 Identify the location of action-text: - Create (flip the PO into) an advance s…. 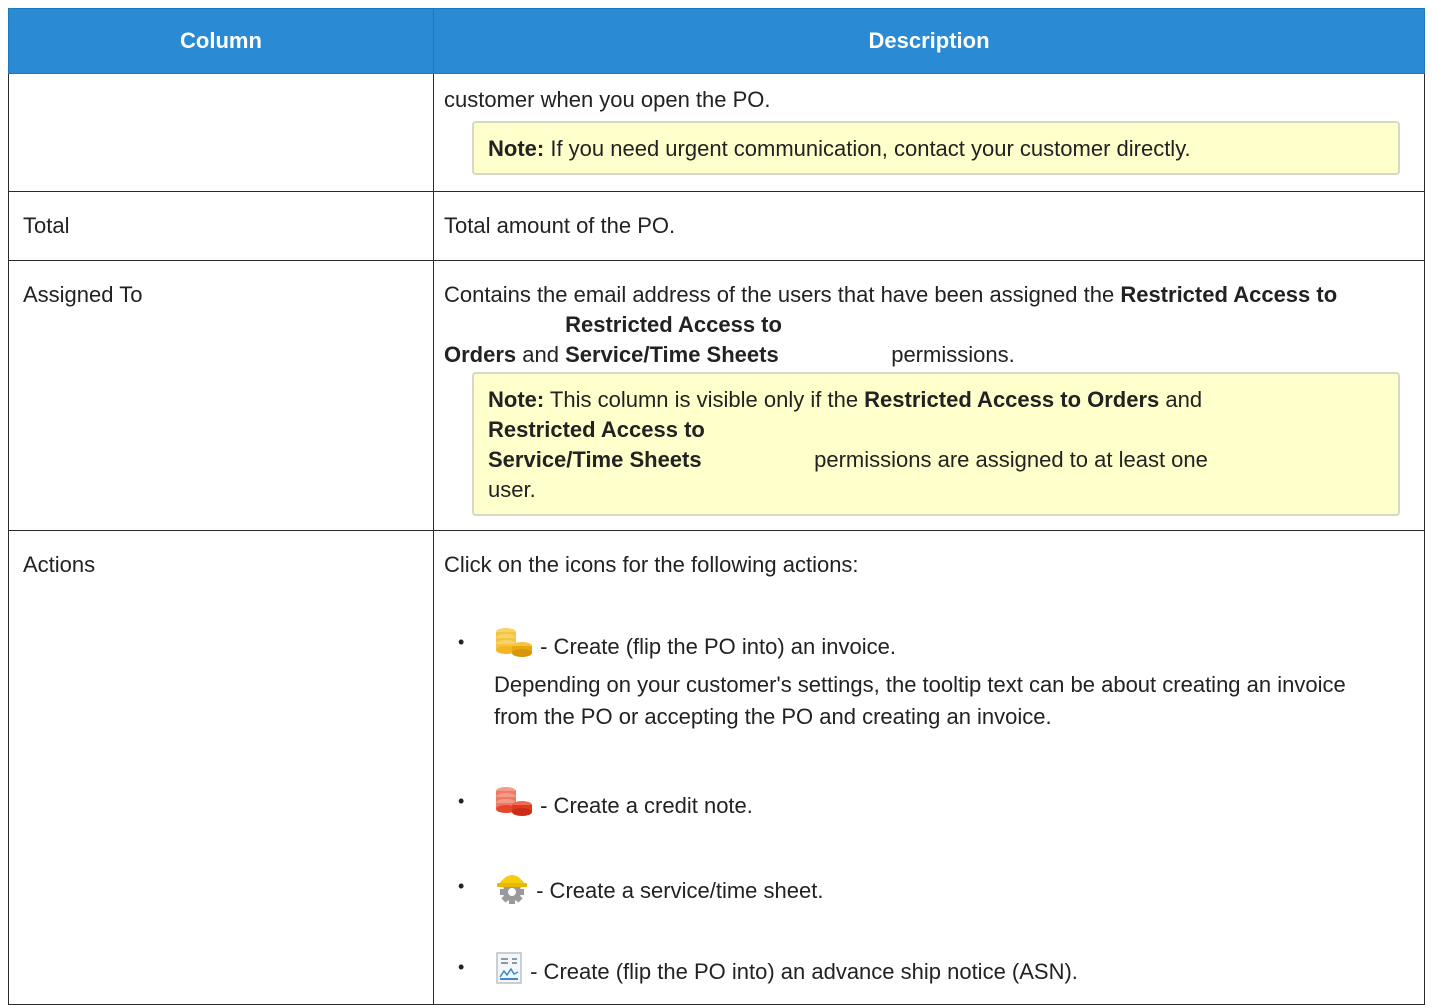
(801, 971).